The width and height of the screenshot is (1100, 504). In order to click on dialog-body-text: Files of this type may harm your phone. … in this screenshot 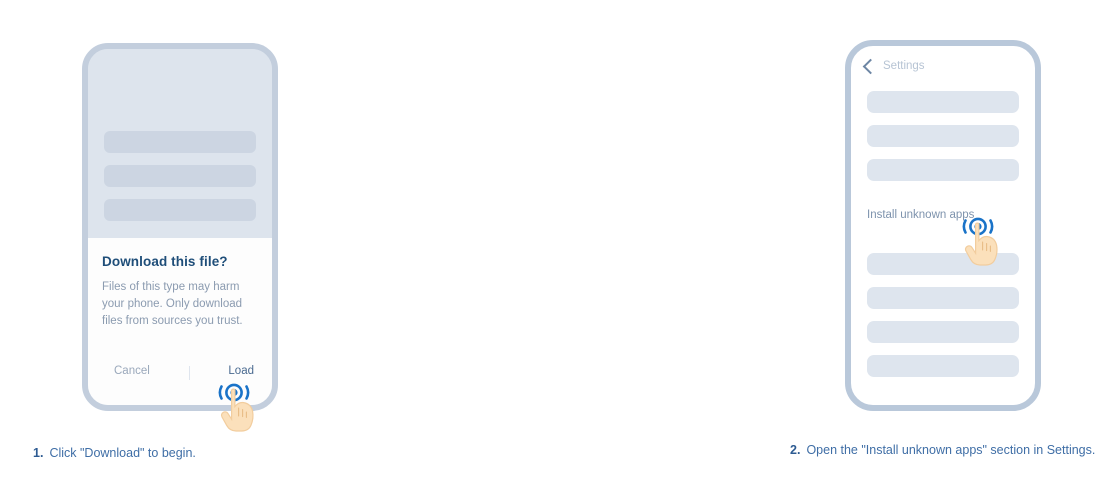, I will do `click(172, 304)`.